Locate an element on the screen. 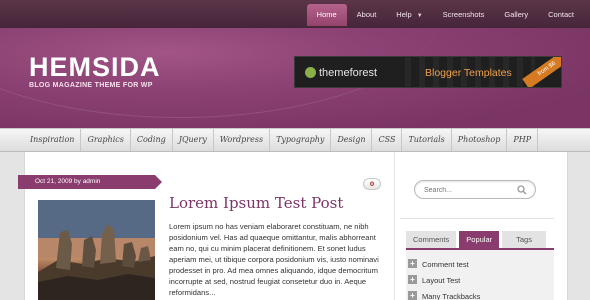 This screenshot has height=300, width=590. nav-gallery: Gallery is located at coordinates (516, 15).